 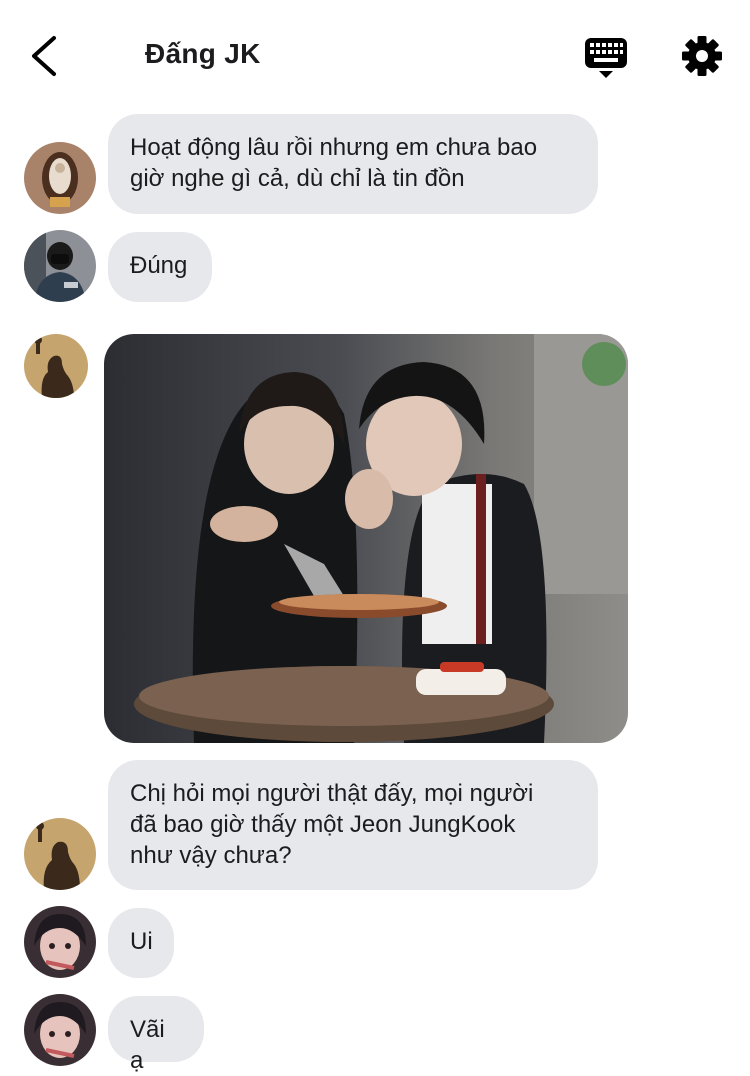 What do you see at coordinates (203, 53) in the screenshot?
I see `chat-title: Đấng JK` at bounding box center [203, 53].